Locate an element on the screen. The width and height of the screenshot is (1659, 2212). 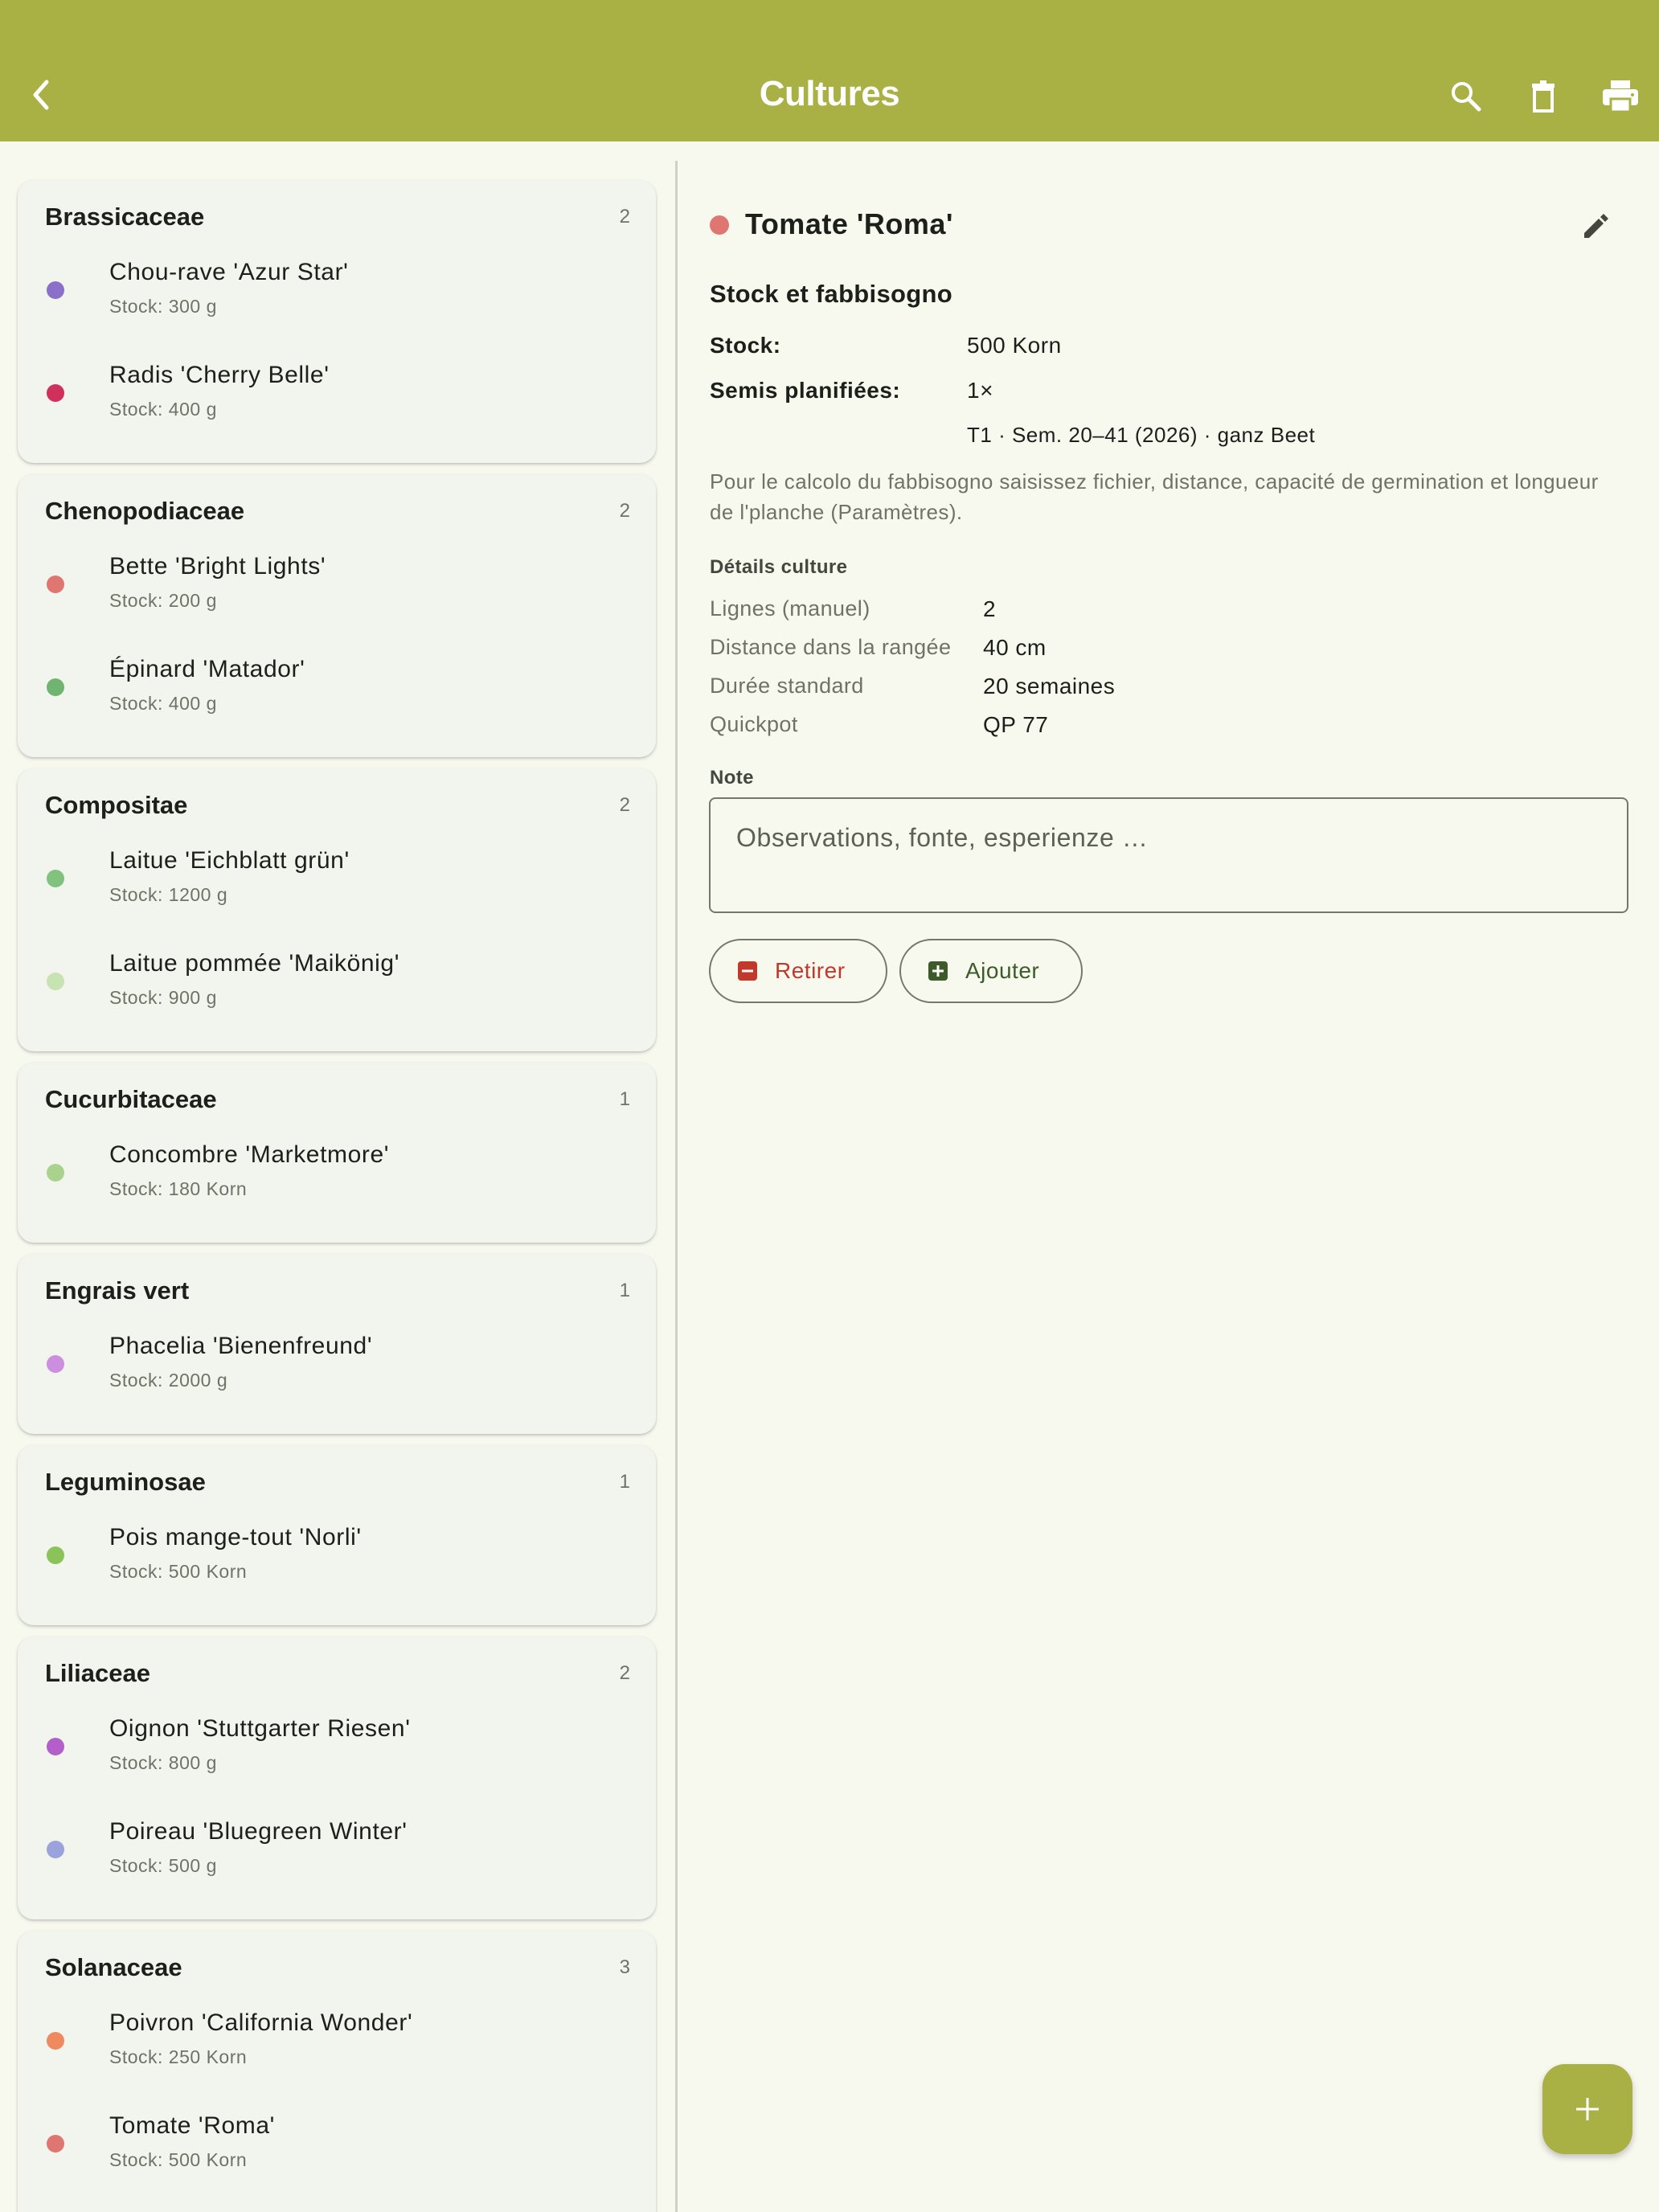
detail-label: Distance dans la rangée is located at coordinates (831, 647).